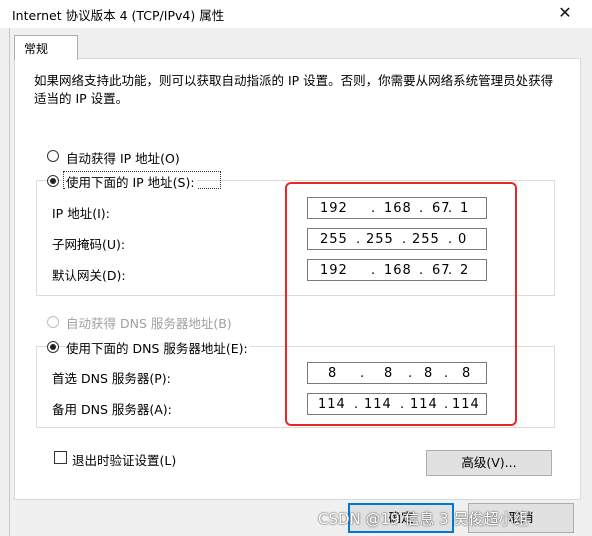 The image size is (592, 536). Describe the element at coordinates (60, 457) in the screenshot. I see `validate-on-exit-checkbox` at that location.